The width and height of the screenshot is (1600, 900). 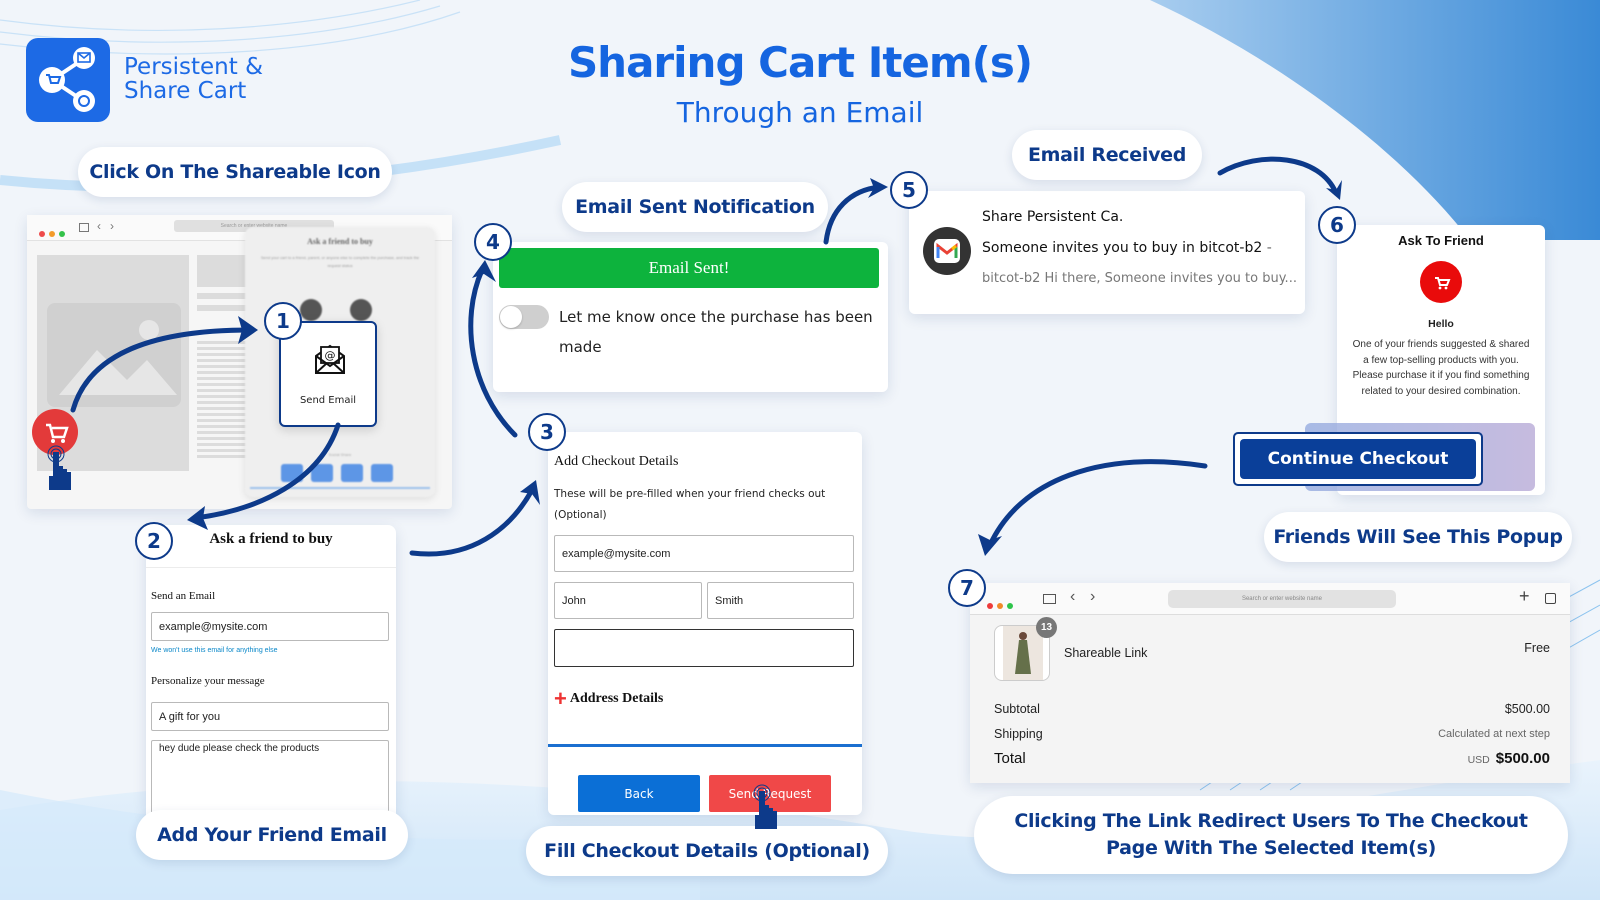 I want to click on caption-step3: Fill Checkout Details (Optional), so click(x=707, y=851).